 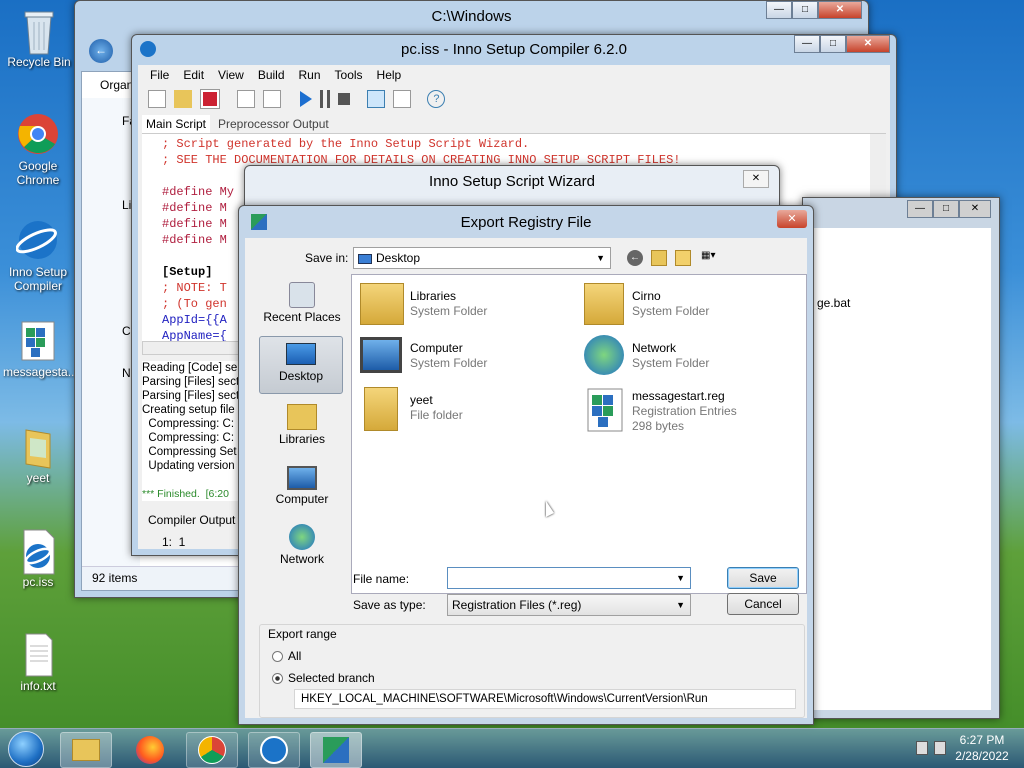 What do you see at coordinates (126, 205) in the screenshot?
I see `sidebar-item-libraries: Li` at bounding box center [126, 205].